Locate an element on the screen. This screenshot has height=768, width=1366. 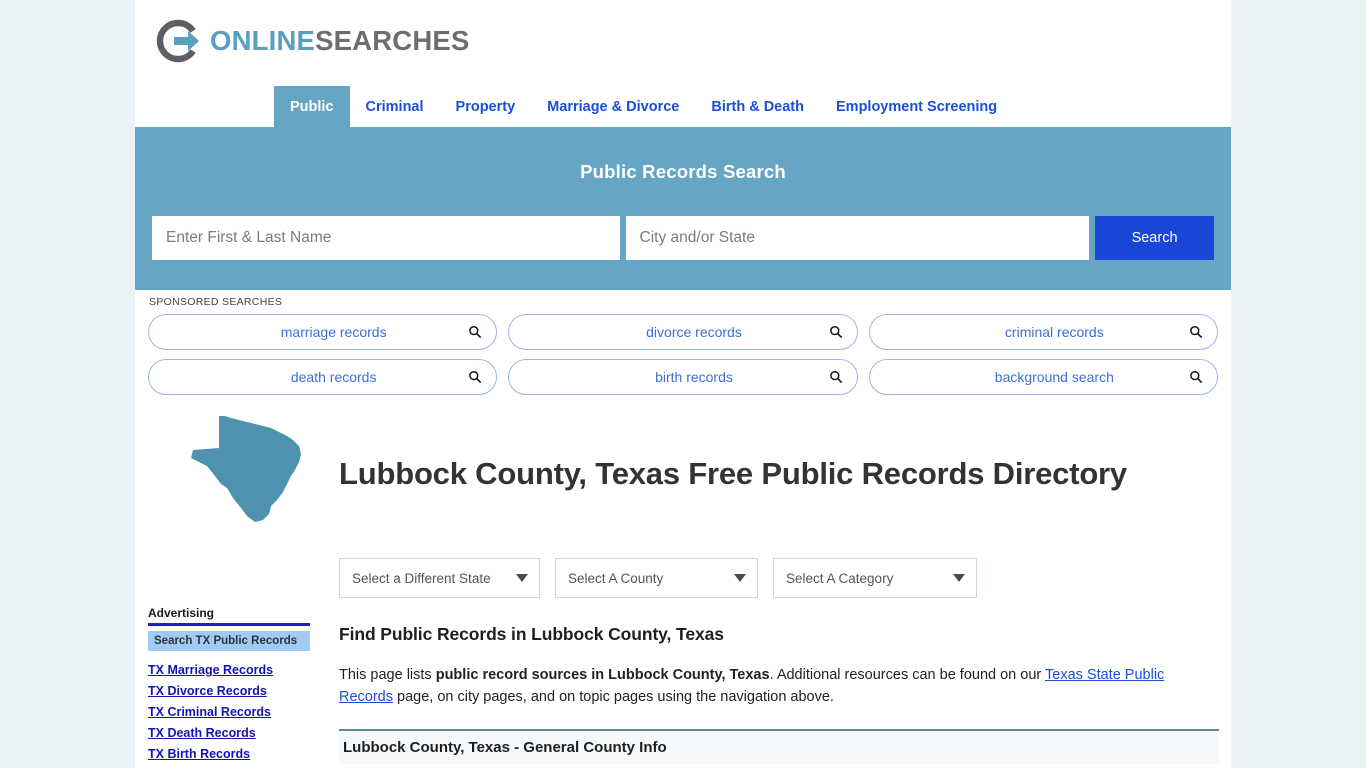
advertising-label: Advertising is located at coordinates (229, 616).